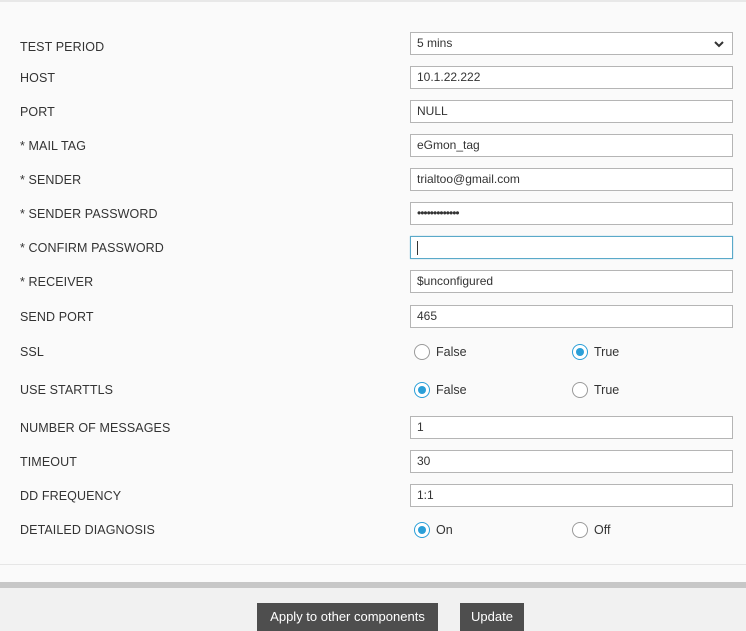 The height and width of the screenshot is (631, 746). What do you see at coordinates (71, 496) in the screenshot?
I see `dd-frequency-label: DD FREQUENCY` at bounding box center [71, 496].